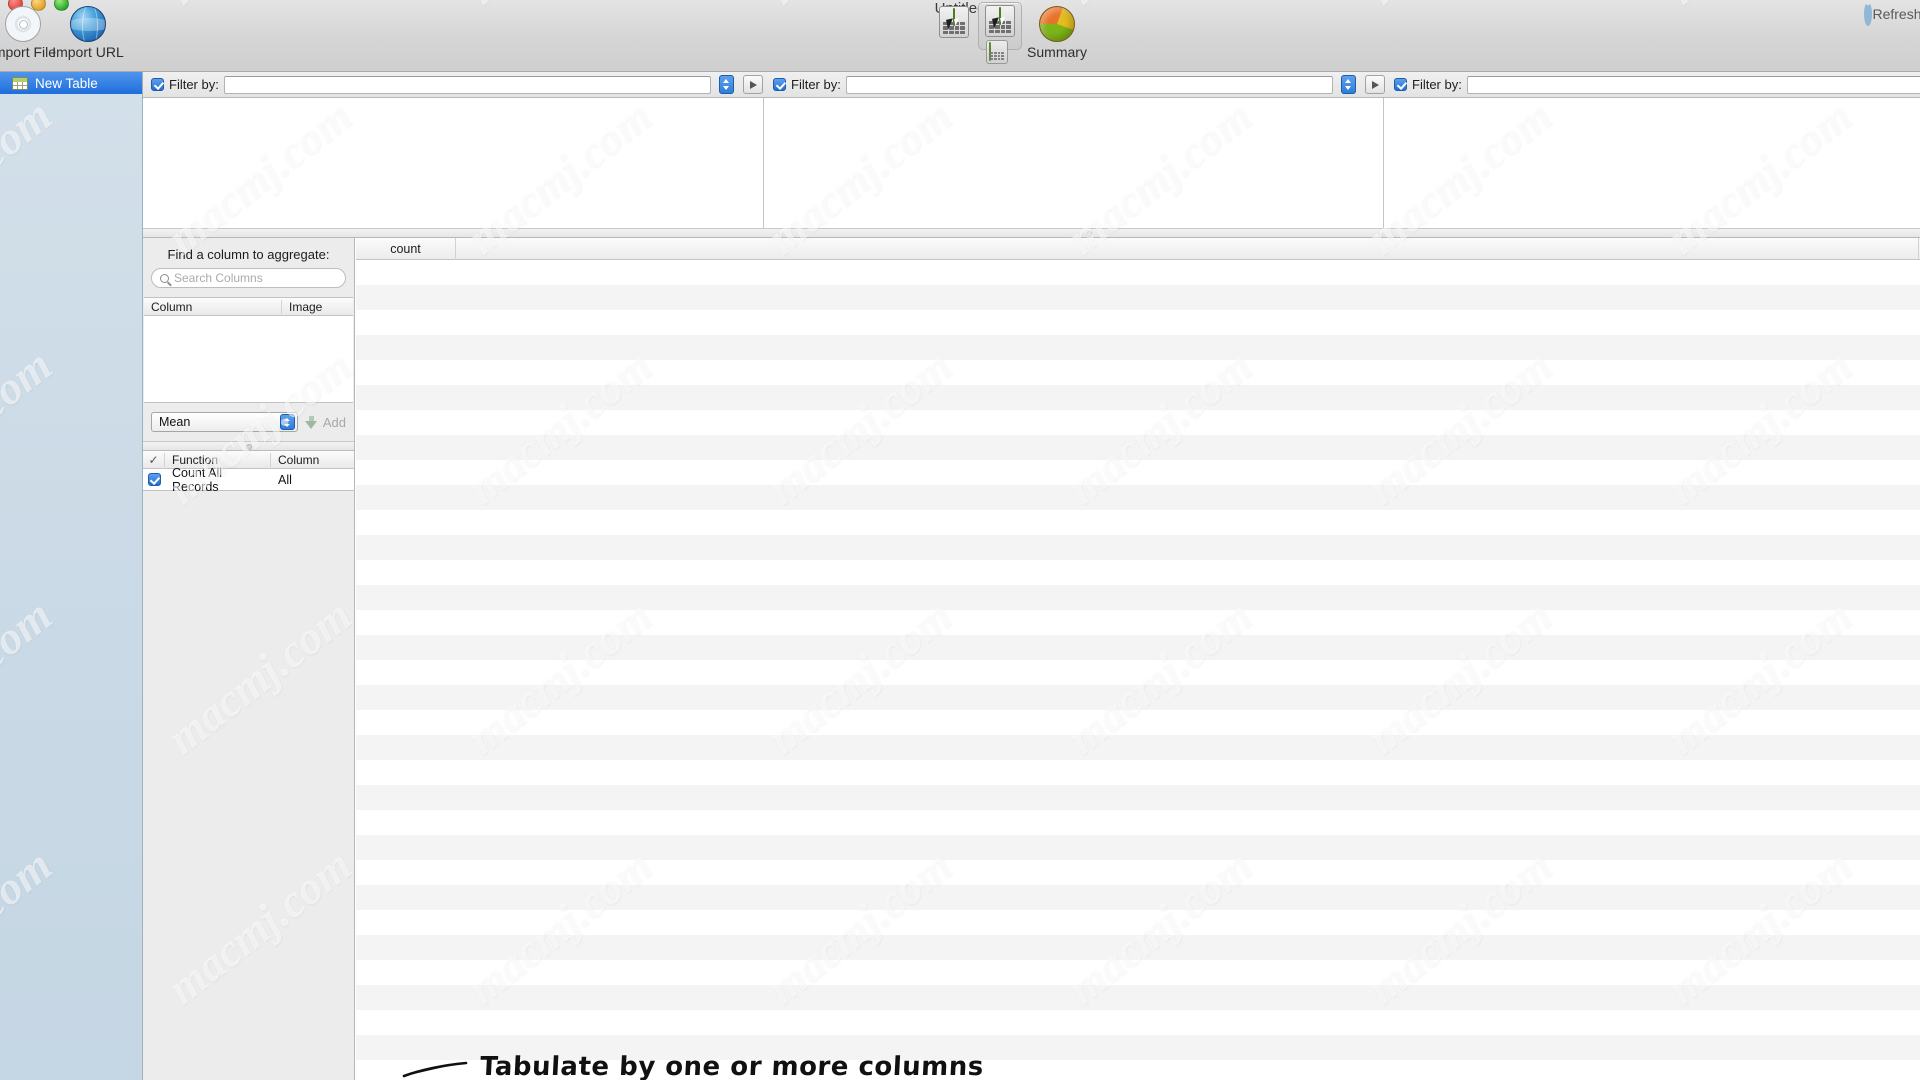 This screenshot has height=1080, width=1920. What do you see at coordinates (66, 83) in the screenshot?
I see `sidebar-item-label: New Table` at bounding box center [66, 83].